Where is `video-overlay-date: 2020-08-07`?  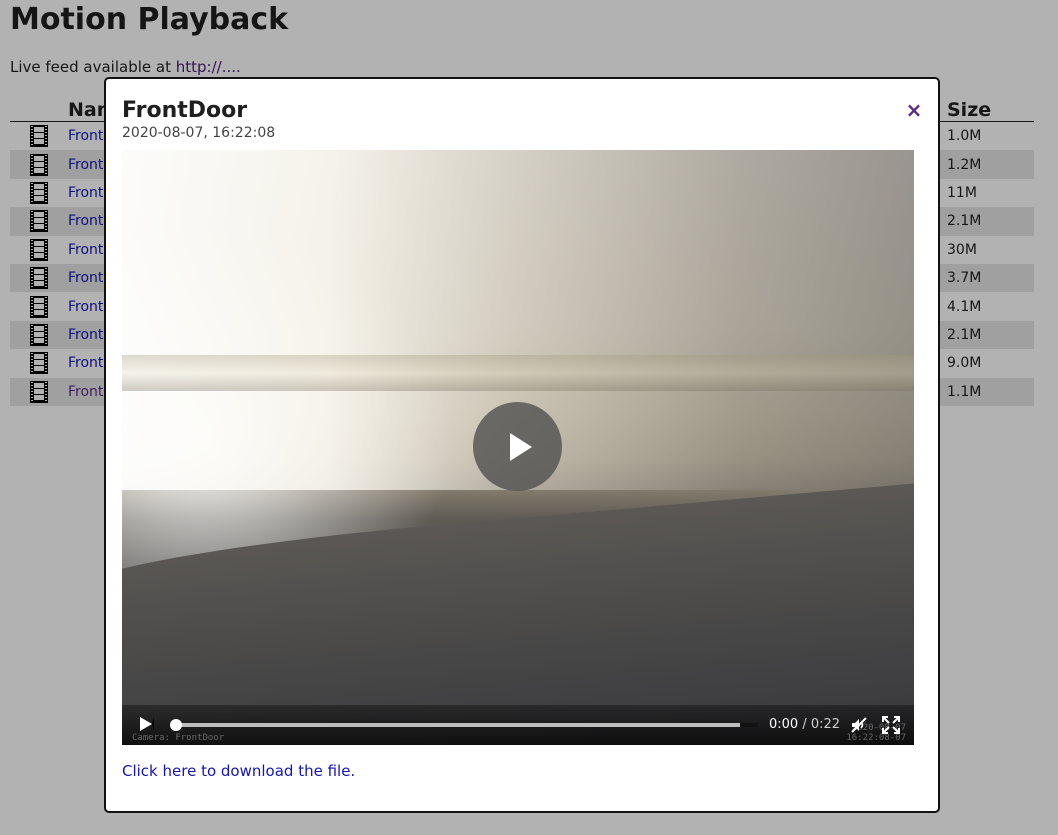 video-overlay-date: 2020-08-07 is located at coordinates (878, 728).